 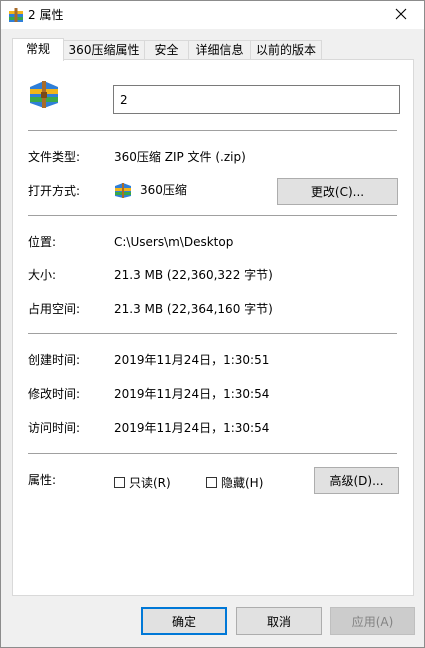 I want to click on cancel-button: 取消, so click(x=279, y=621).